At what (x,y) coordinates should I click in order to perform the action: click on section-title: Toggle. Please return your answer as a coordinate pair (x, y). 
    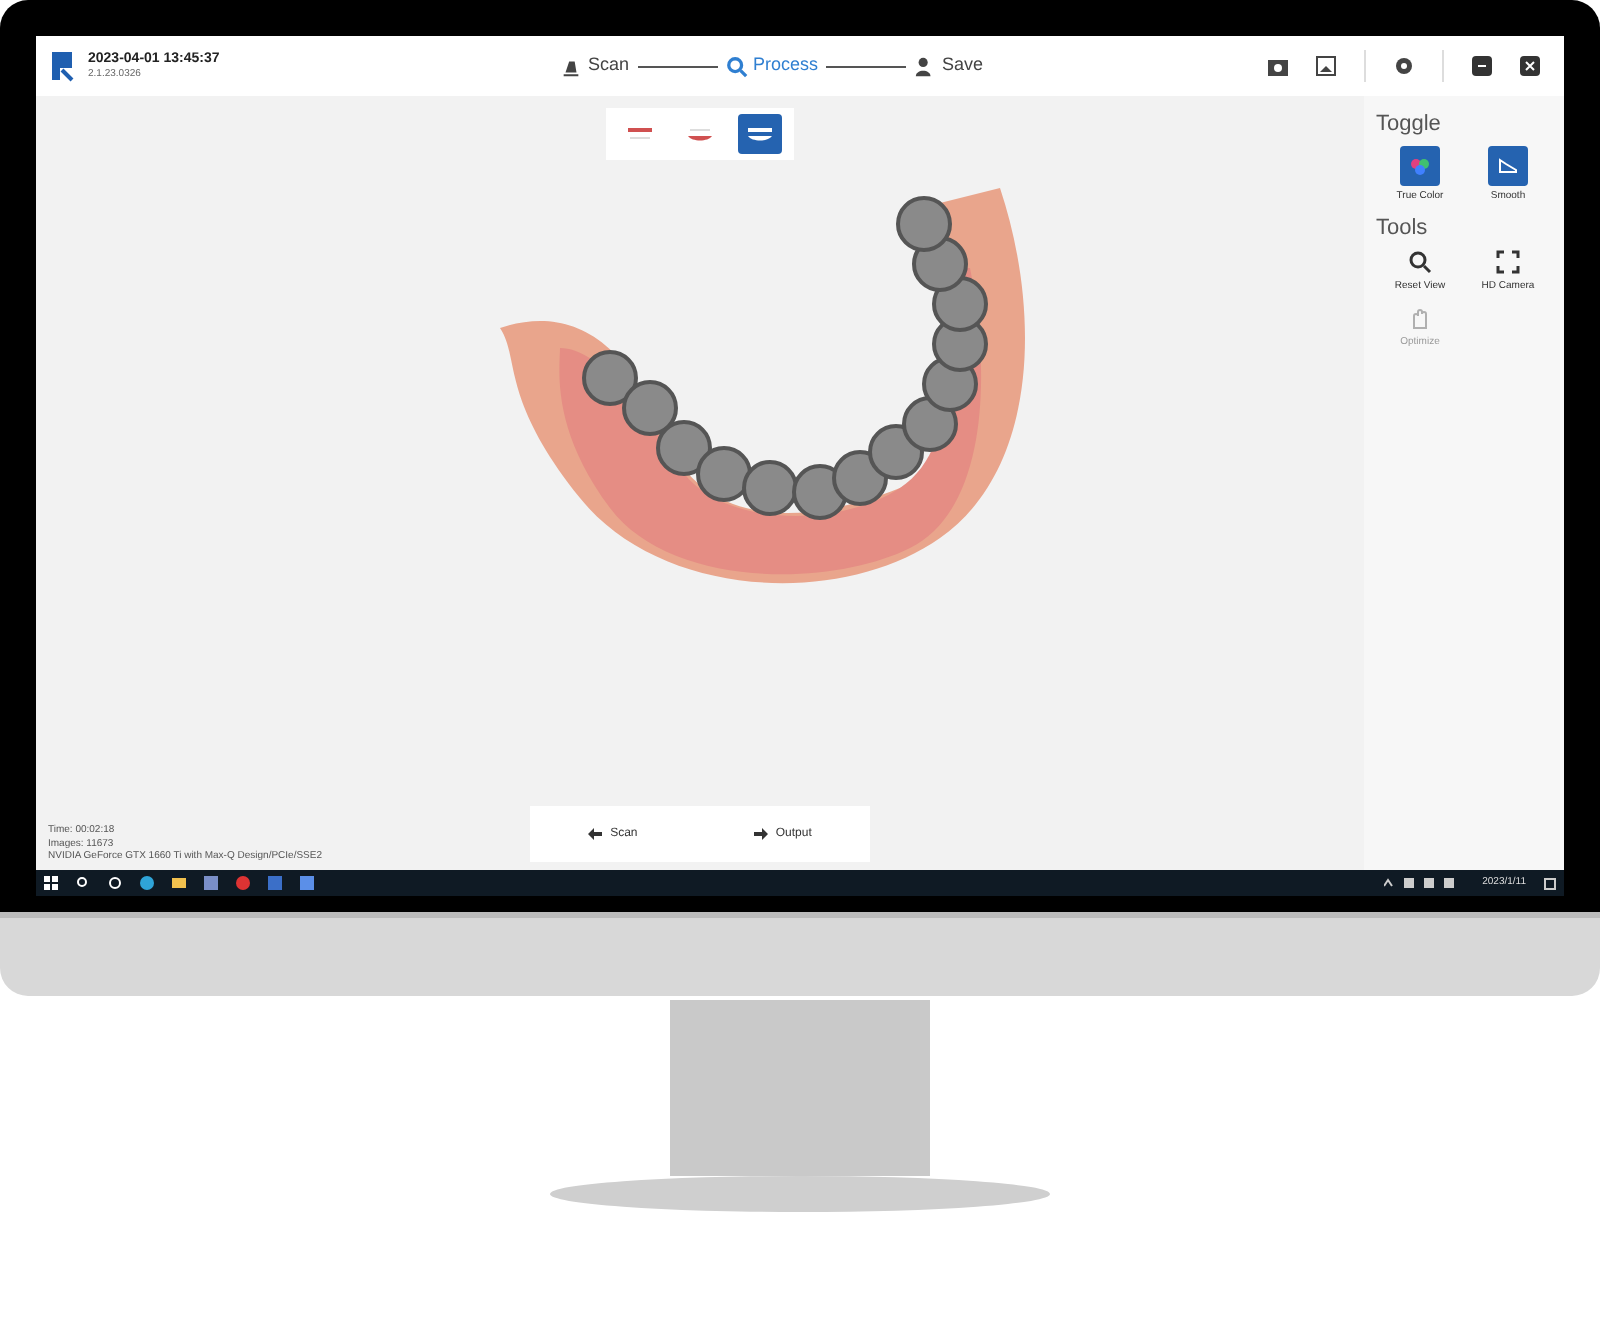
    Looking at the image, I should click on (1409, 125).